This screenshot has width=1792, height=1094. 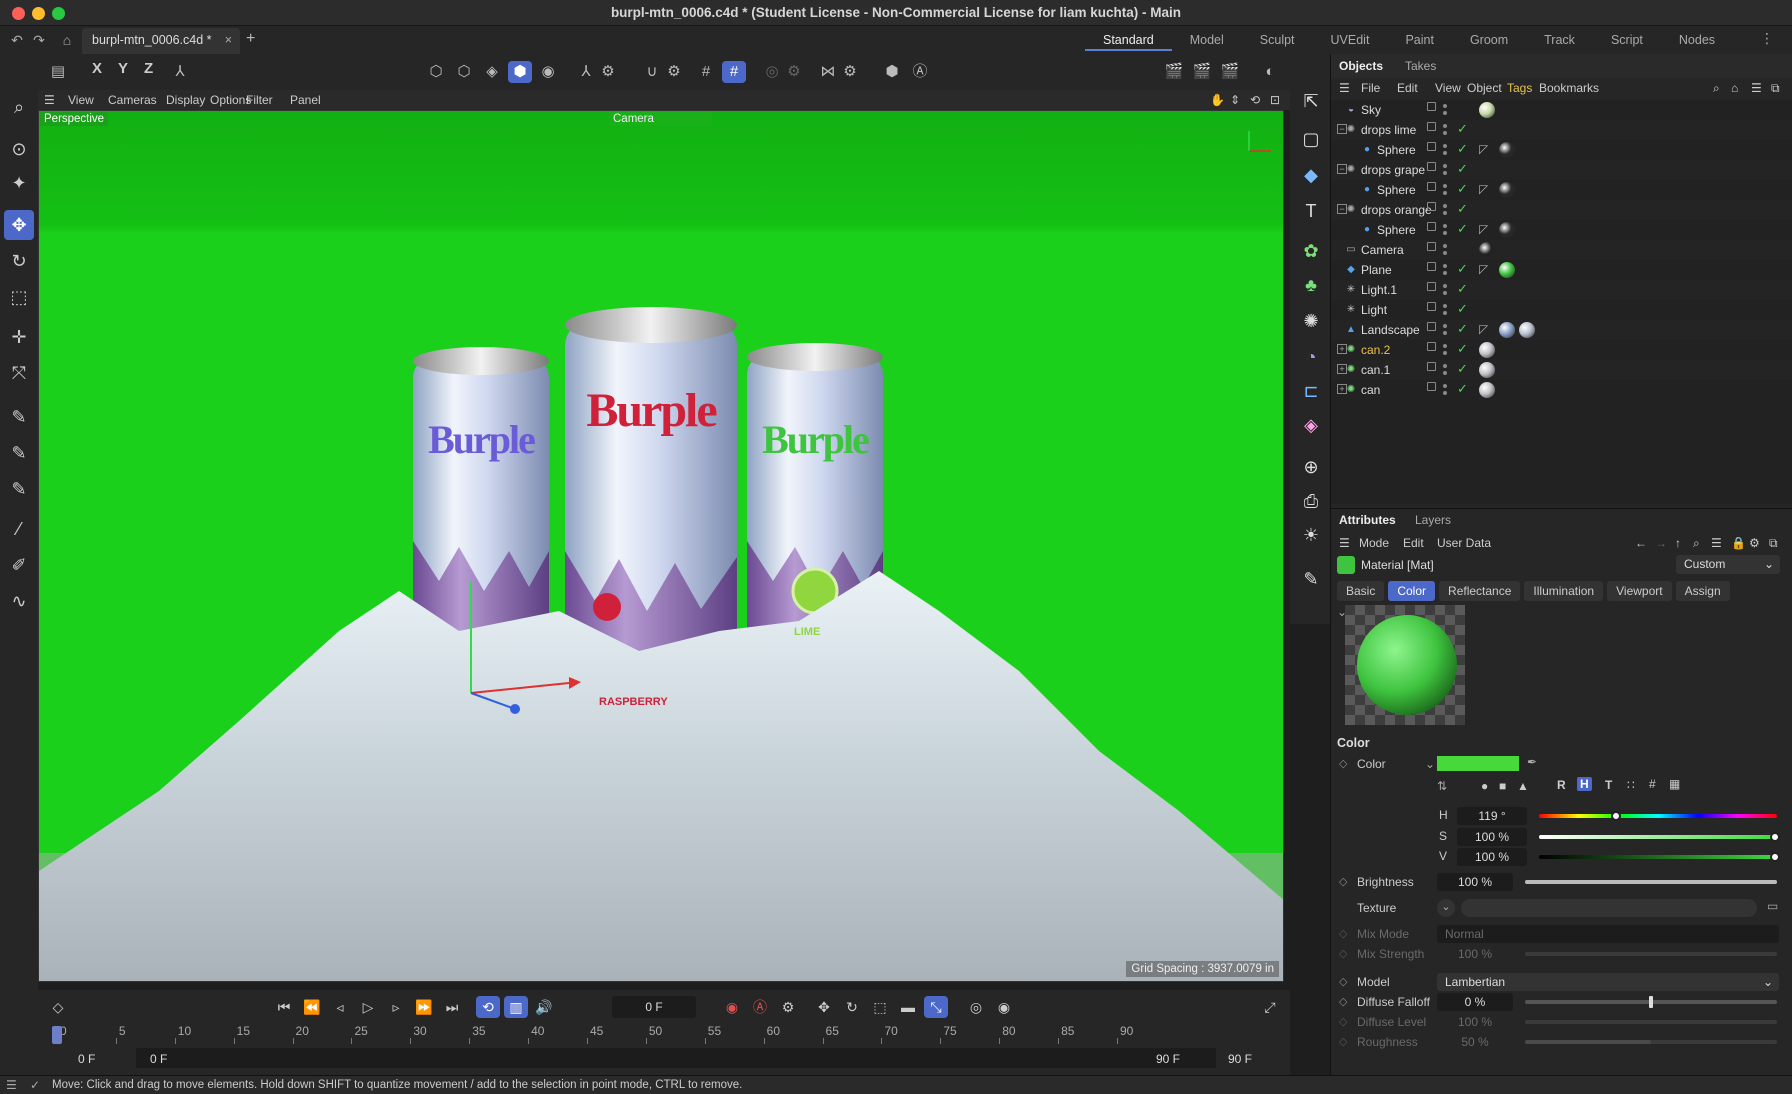 I want to click on diffuse-level-field: 100 %, so click(x=1475, y=1022).